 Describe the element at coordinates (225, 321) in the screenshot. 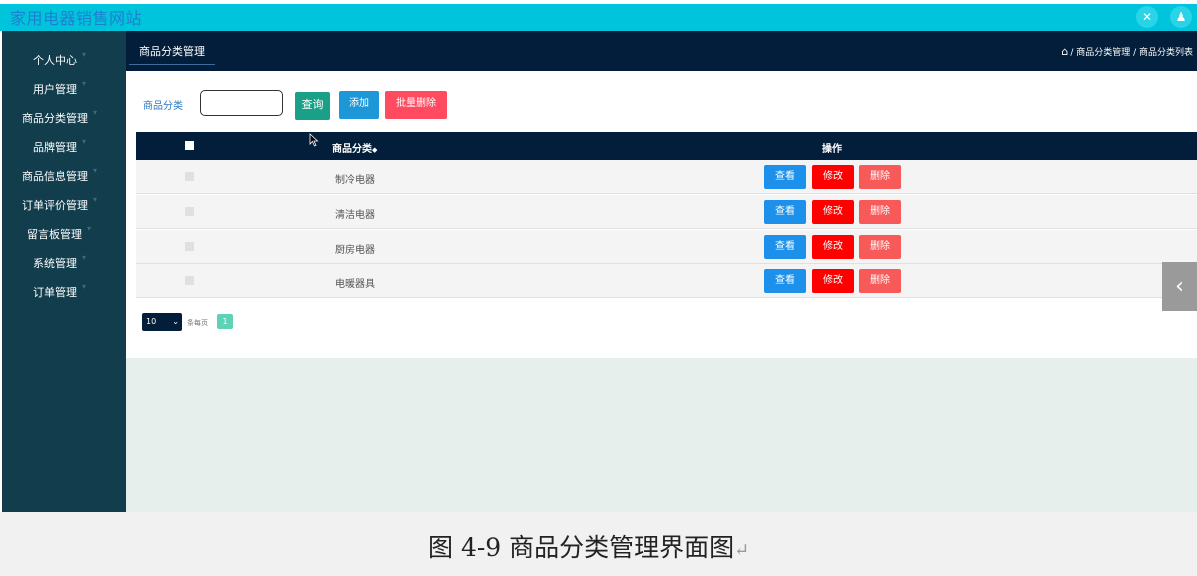

I see `page-number-button: 1` at that location.